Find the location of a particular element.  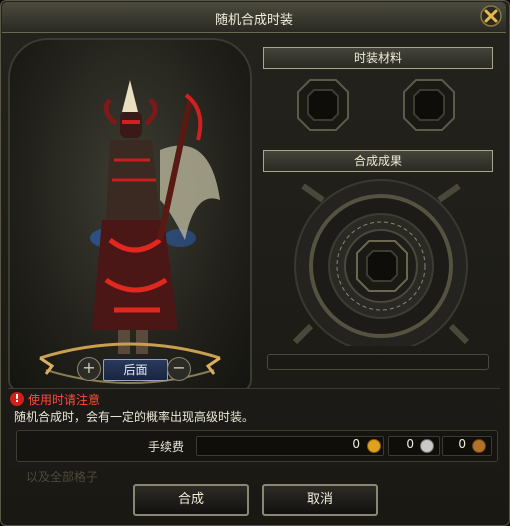

silver-value: 0 is located at coordinates (410, 444).